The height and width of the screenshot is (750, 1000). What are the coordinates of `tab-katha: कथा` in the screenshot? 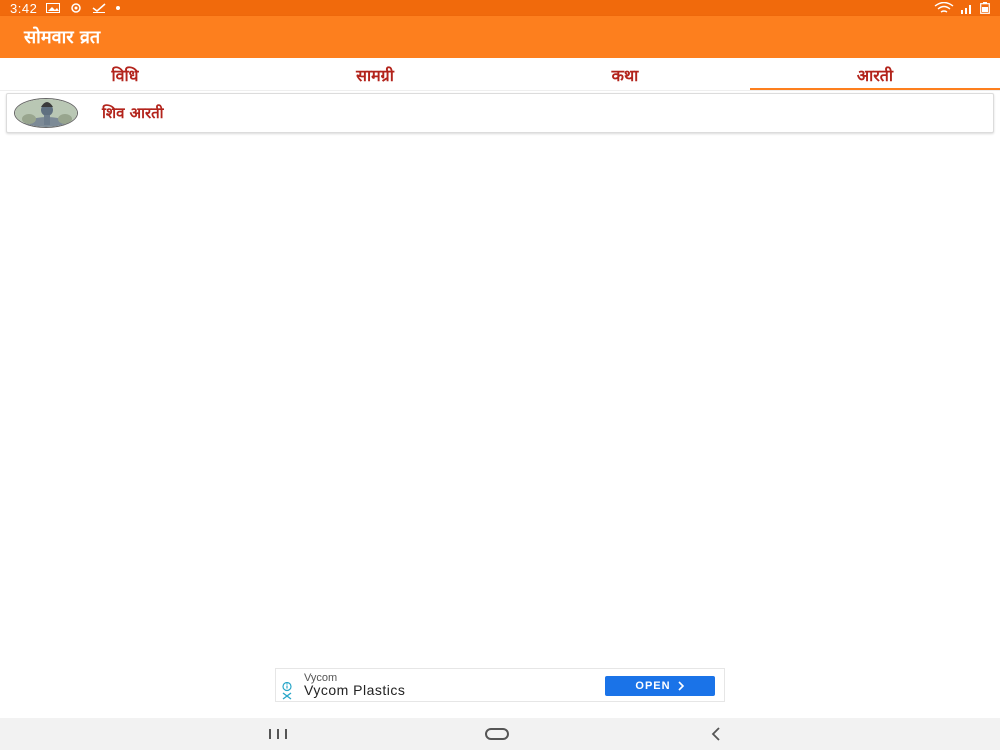 It's located at (625, 74).